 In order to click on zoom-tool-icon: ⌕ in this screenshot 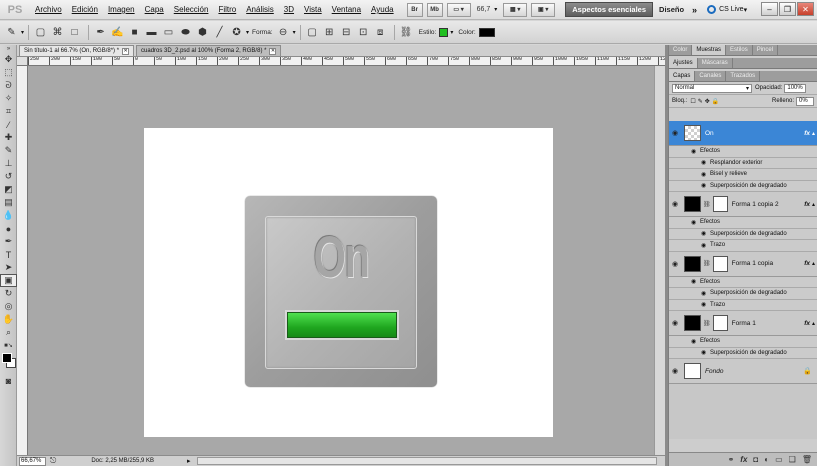, I will do `click(8, 332)`.